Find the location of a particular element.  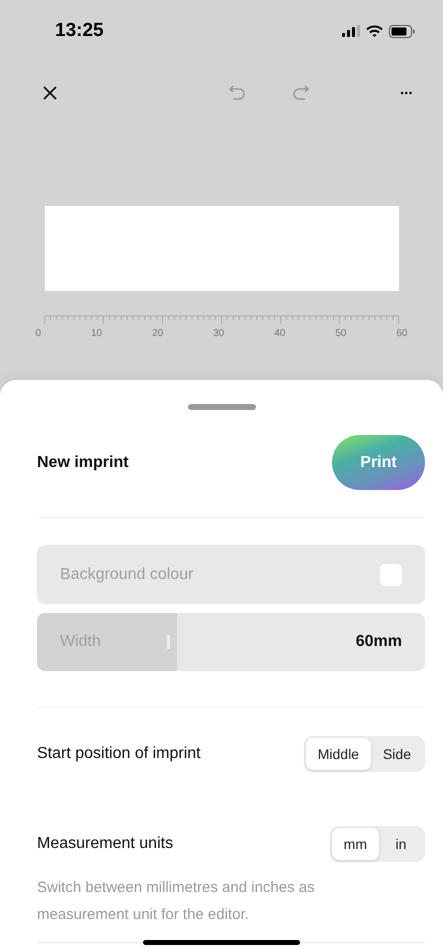

sheet-title: New imprint is located at coordinates (83, 463).